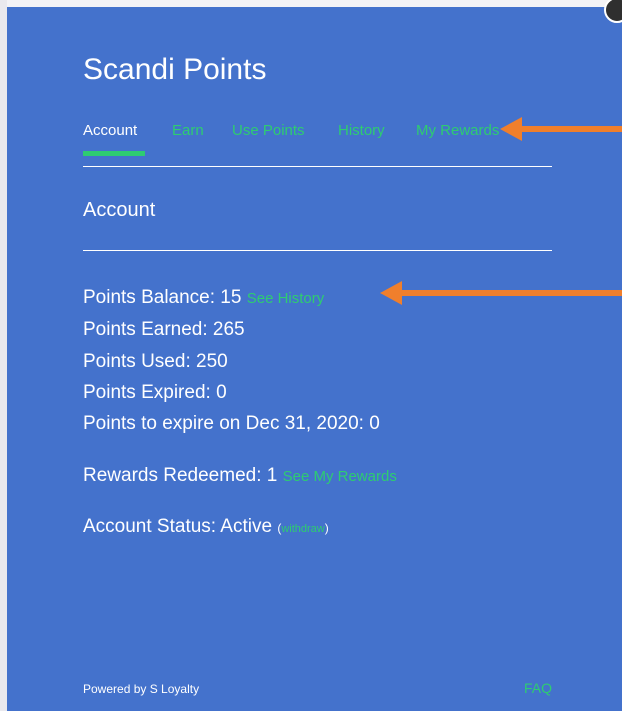  Describe the element at coordinates (164, 329) in the screenshot. I see `points-earned: Points Earned: 265` at that location.